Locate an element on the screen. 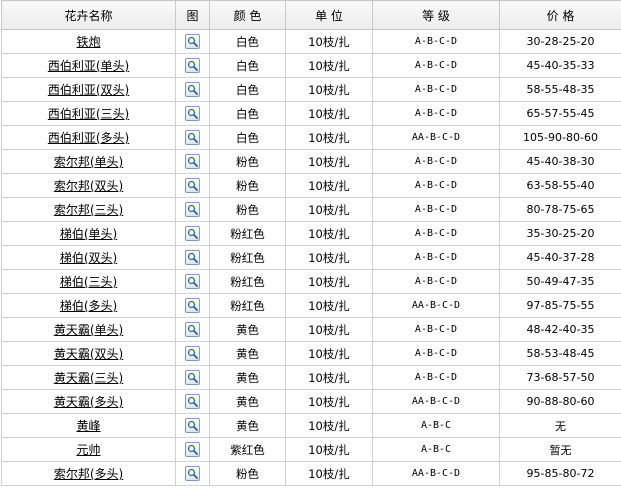 This screenshot has width=621, height=488. header-name: 花卉名称 is located at coordinates (88, 15).